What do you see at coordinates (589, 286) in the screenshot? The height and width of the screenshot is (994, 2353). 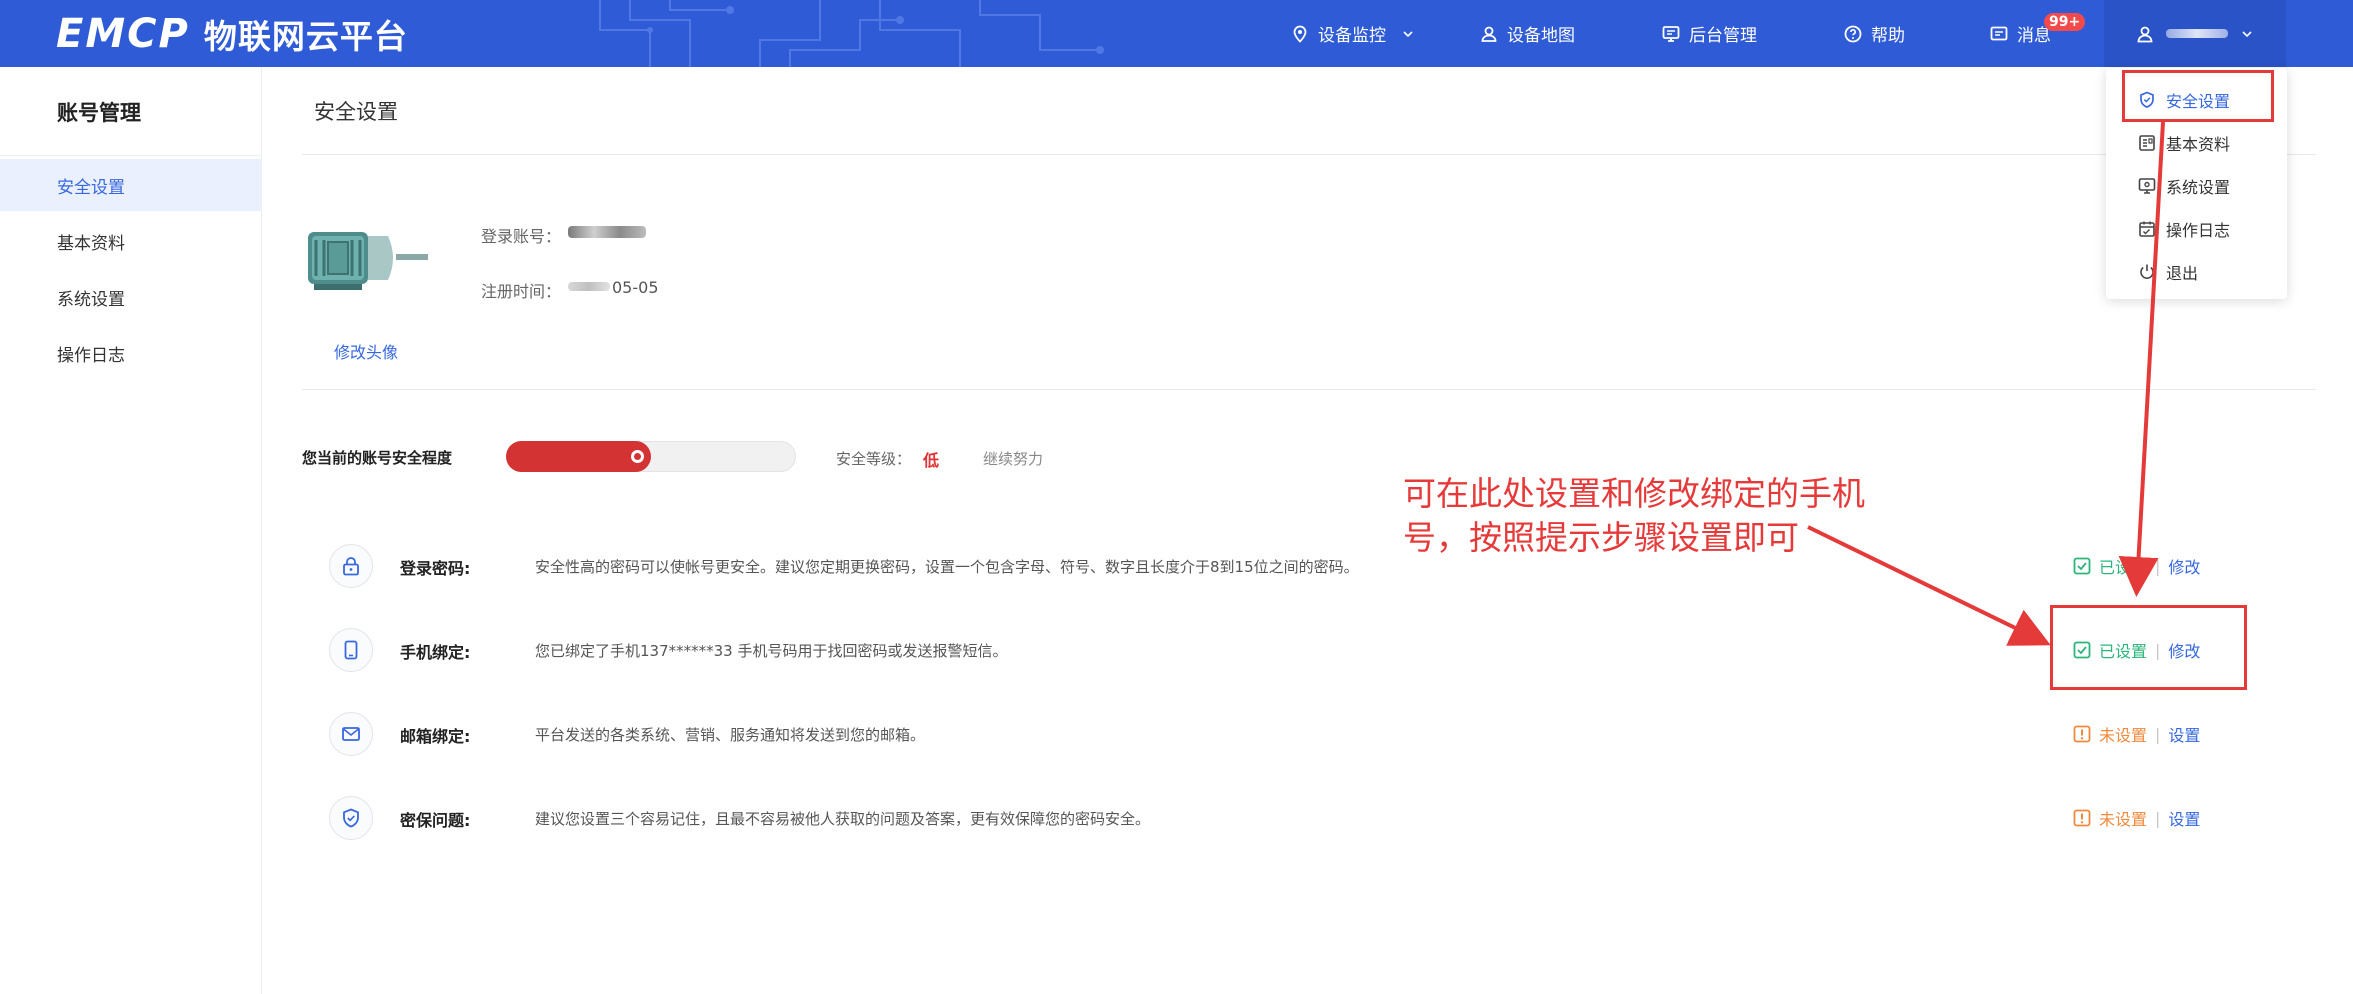 I see `register-year-redacted` at bounding box center [589, 286].